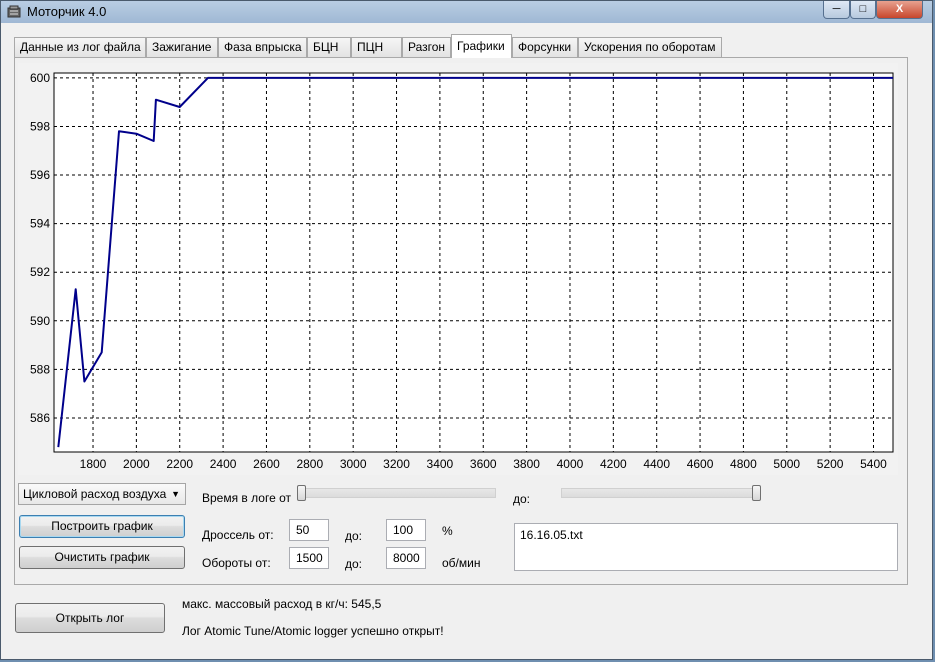 The width and height of the screenshot is (935, 662). I want to click on rpm-from-input: 1500, so click(309, 558).